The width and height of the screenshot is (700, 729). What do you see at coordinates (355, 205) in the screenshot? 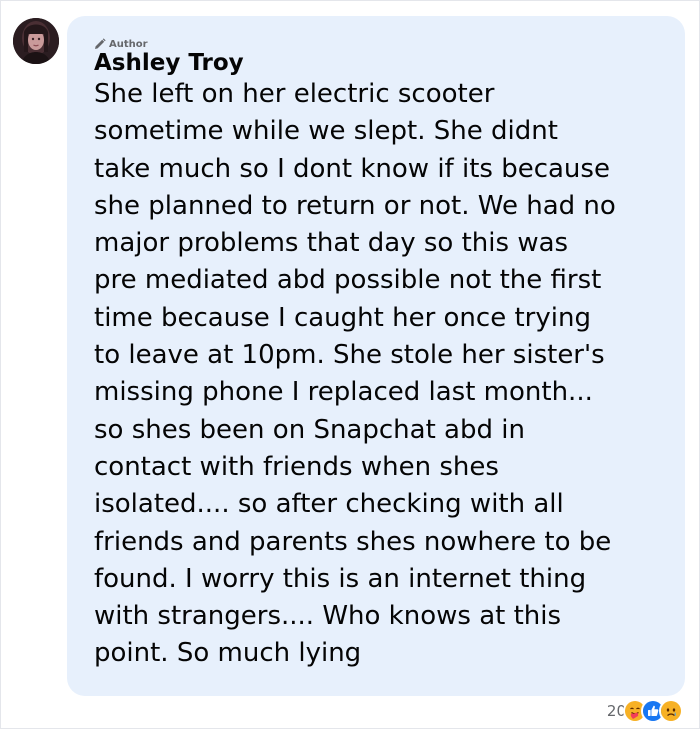
I see `comment-line: she planned to return or not. We had no` at bounding box center [355, 205].